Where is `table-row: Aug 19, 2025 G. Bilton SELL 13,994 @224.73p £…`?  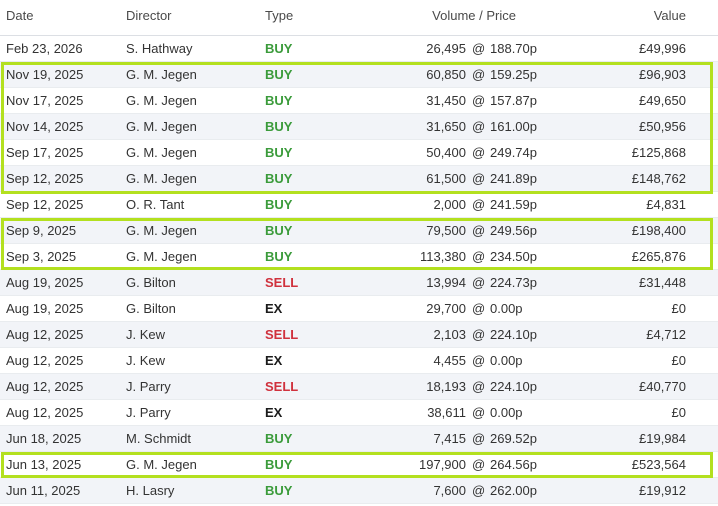 table-row: Aug 19, 2025 G. Bilton SELL 13,994 @224.73p £… is located at coordinates (359, 283).